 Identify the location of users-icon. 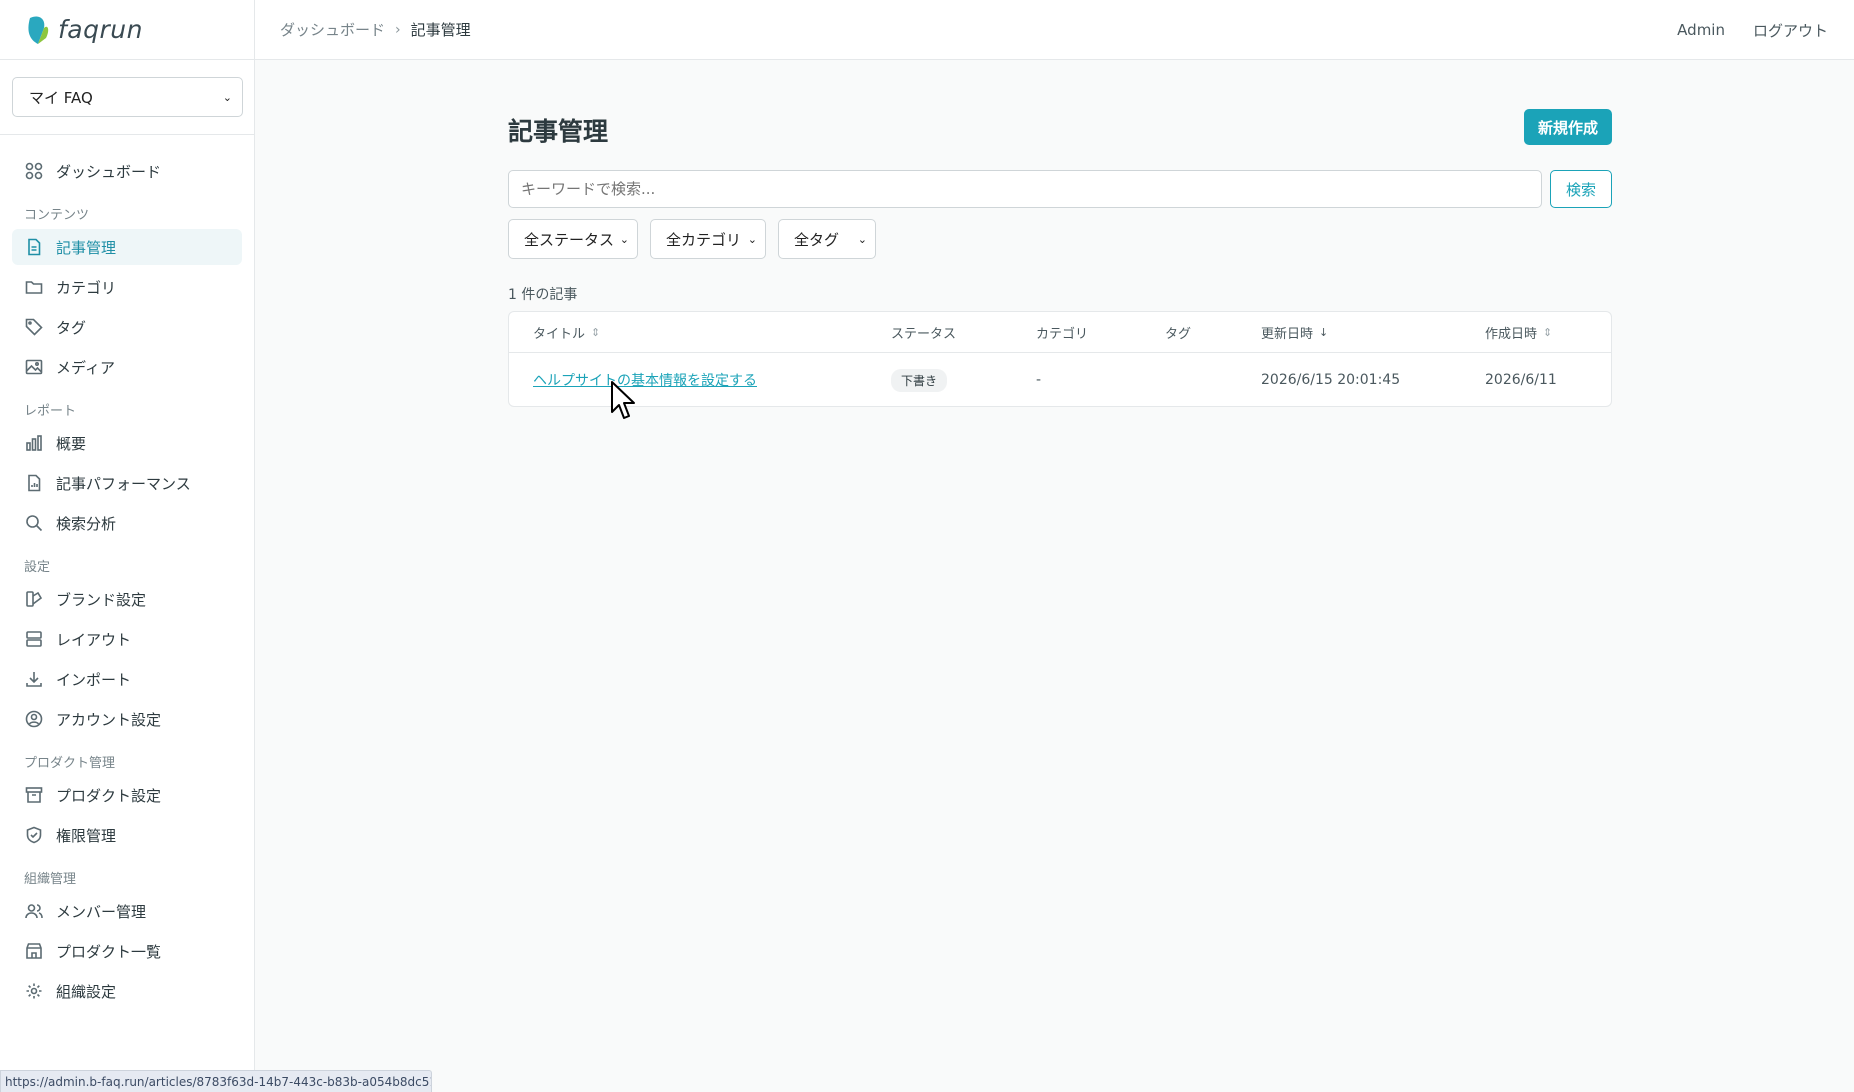
(34, 911).